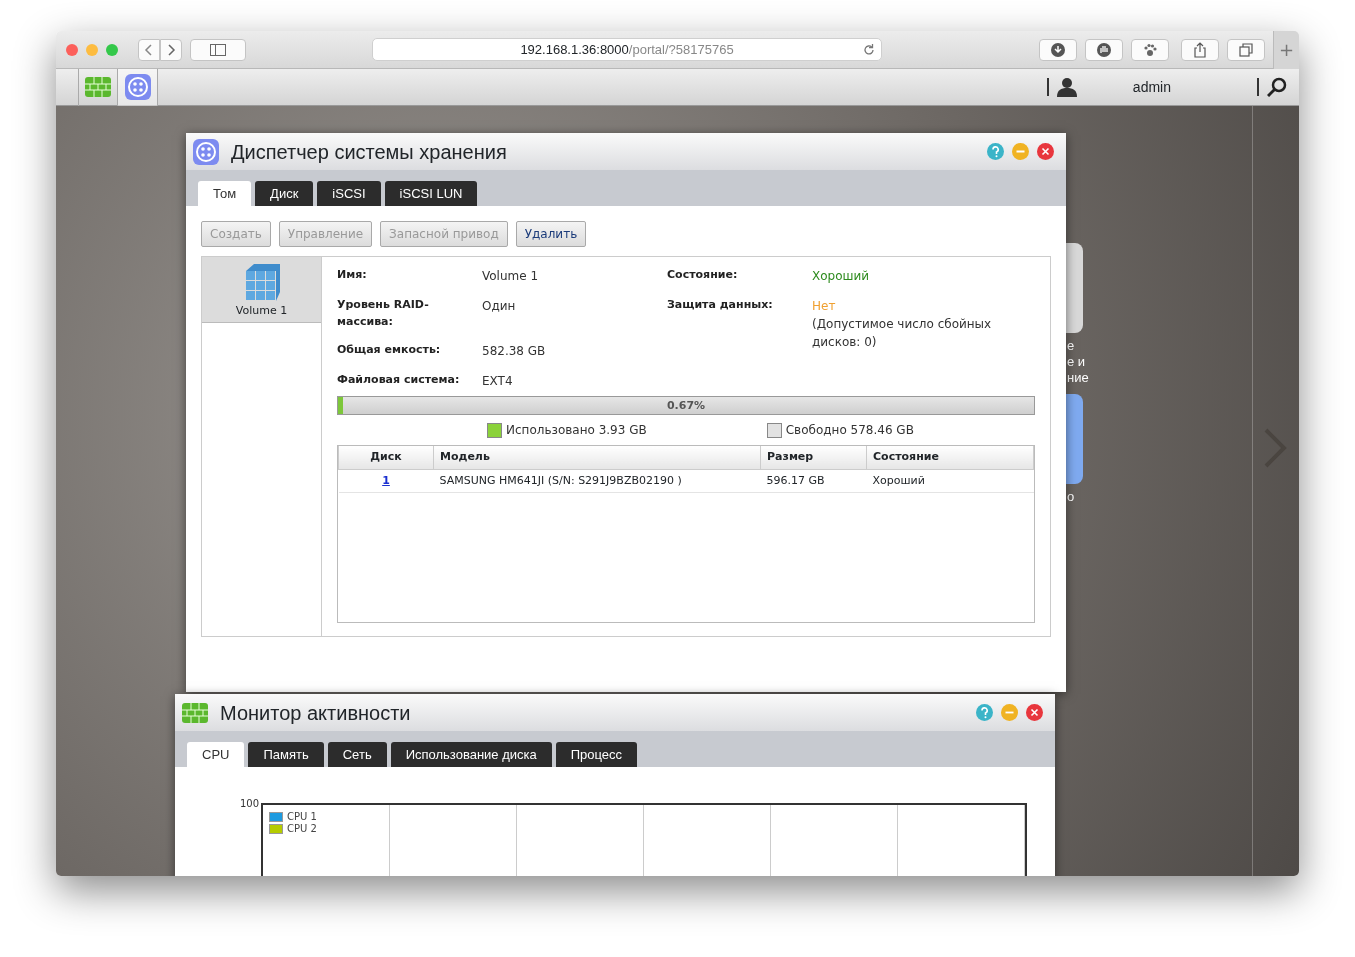 The height and width of the screenshot is (957, 1355). I want to click on volume-name: Volume 1, so click(261, 311).